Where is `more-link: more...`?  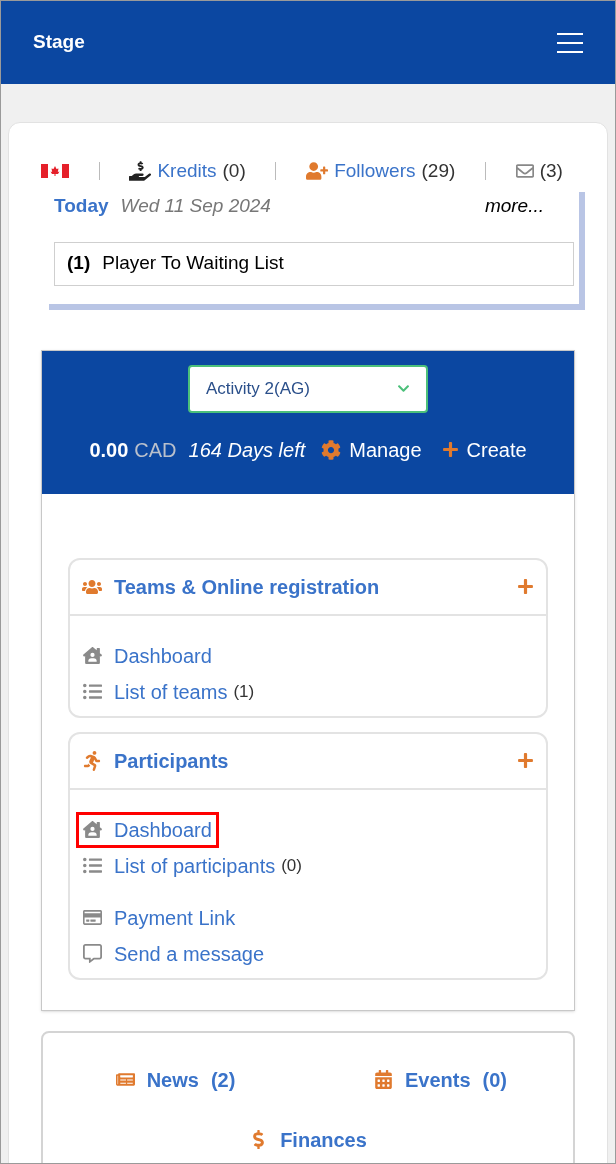 more-link: more... is located at coordinates (514, 206).